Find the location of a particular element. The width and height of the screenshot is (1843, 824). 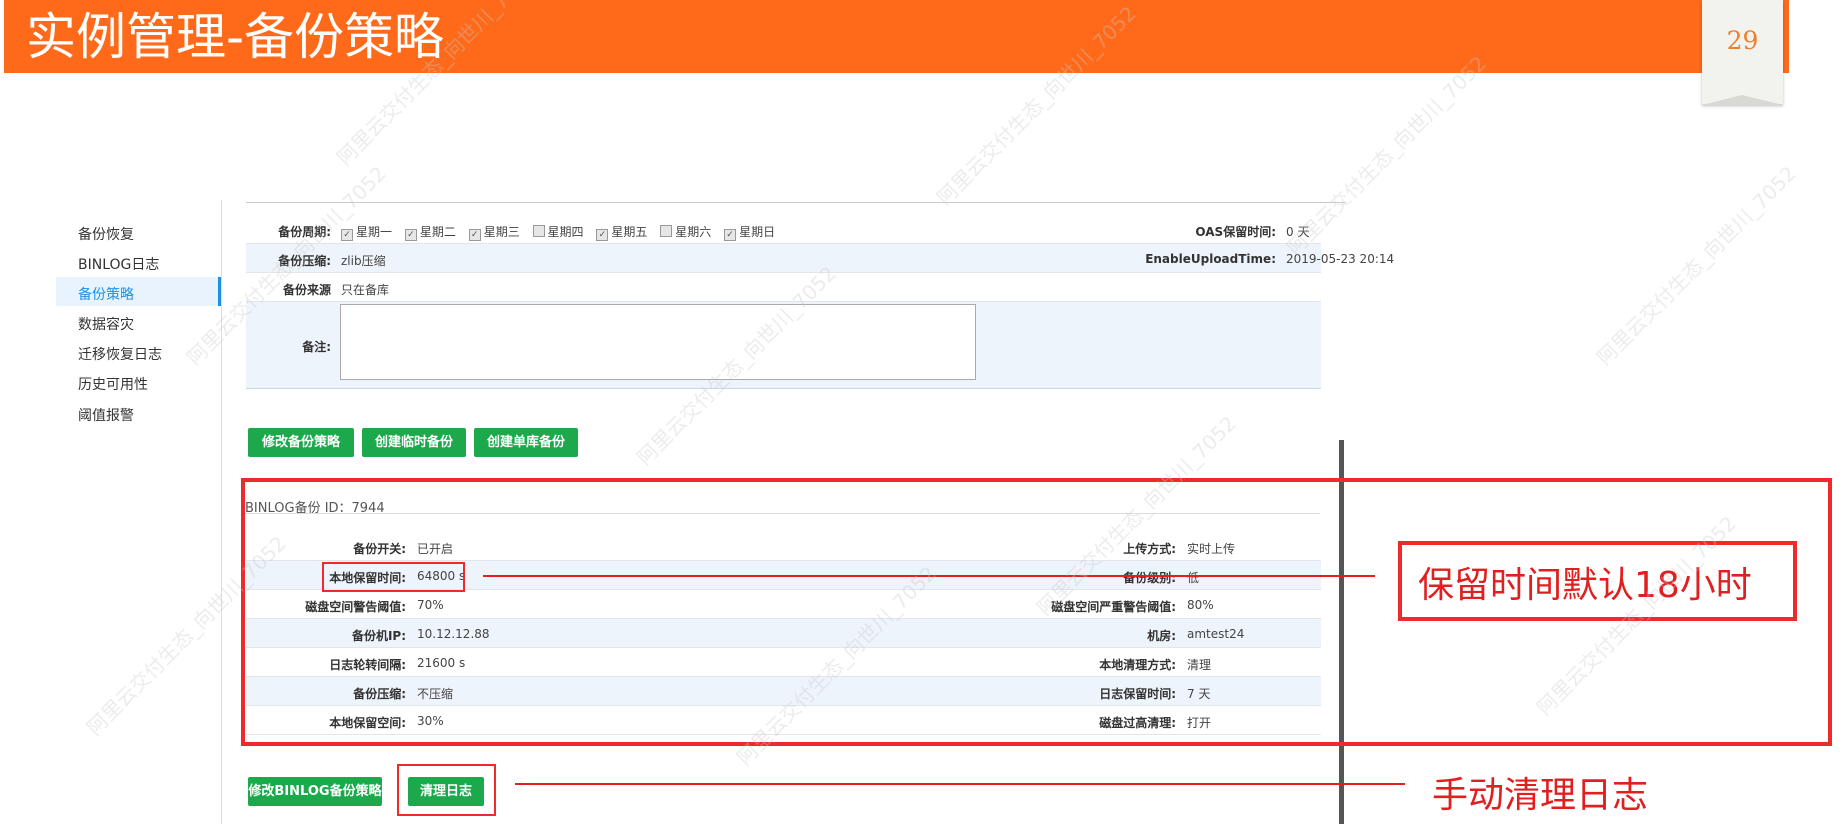

sidebar-item-backup-restore: 备份恢复 is located at coordinates (106, 234).